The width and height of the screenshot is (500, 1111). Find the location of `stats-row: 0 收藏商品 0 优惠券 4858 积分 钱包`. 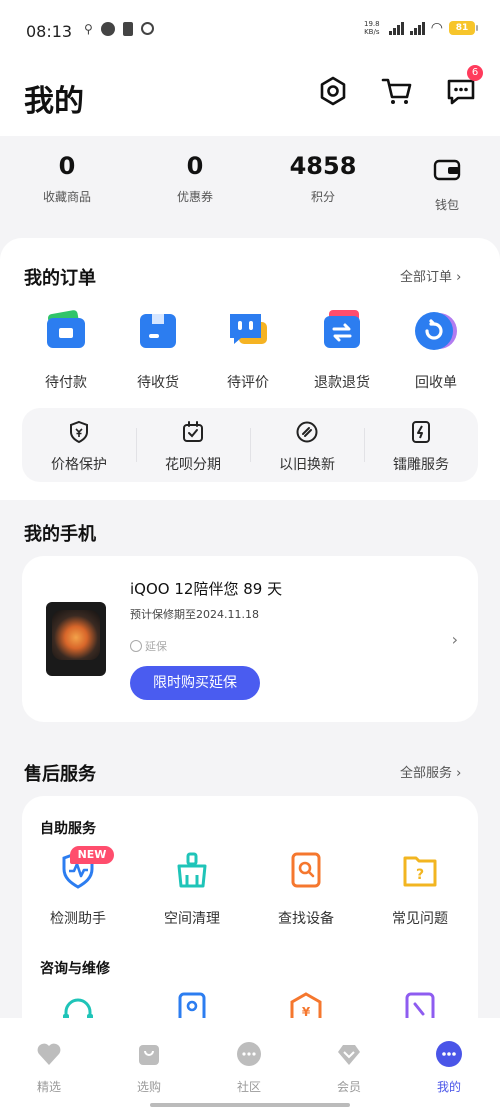

stats-row: 0 收藏商品 0 优惠券 4858 积分 钱包 is located at coordinates (250, 181).